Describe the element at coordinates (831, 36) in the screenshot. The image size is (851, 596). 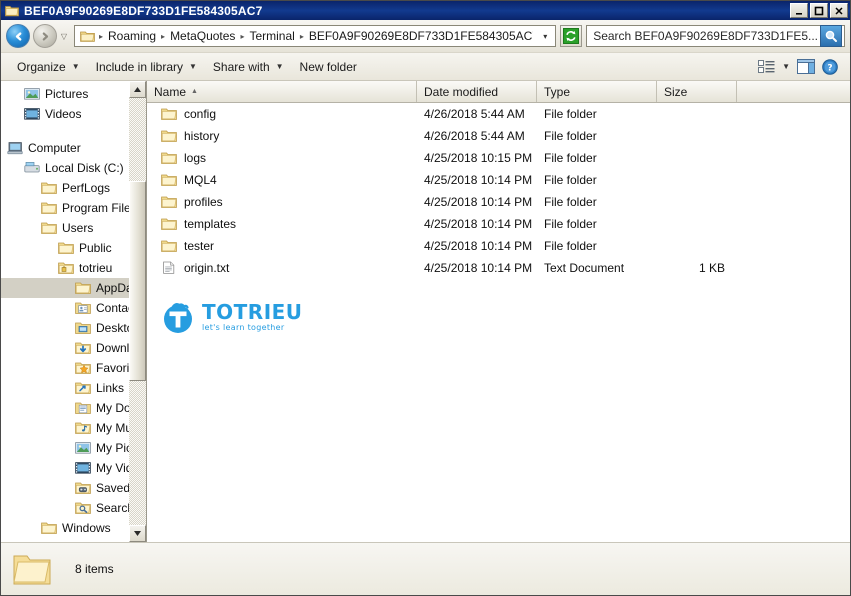
I see `search-button` at that location.